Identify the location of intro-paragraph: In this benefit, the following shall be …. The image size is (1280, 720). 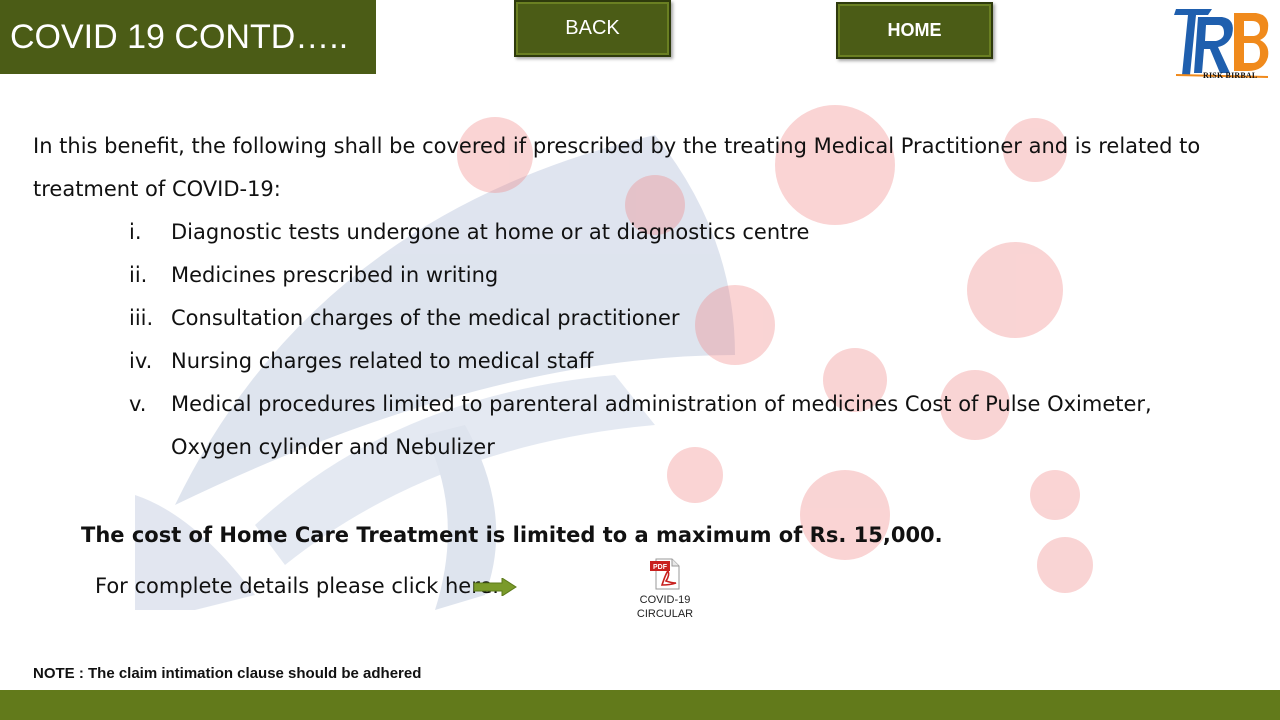
(617, 167).